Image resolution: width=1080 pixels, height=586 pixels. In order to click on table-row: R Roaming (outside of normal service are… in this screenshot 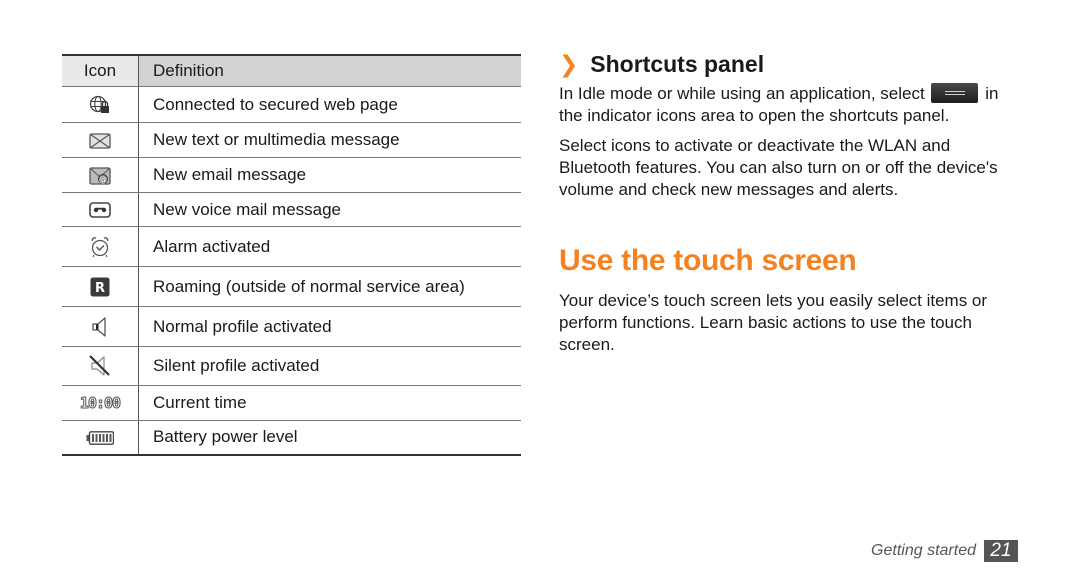, I will do `click(291, 286)`.